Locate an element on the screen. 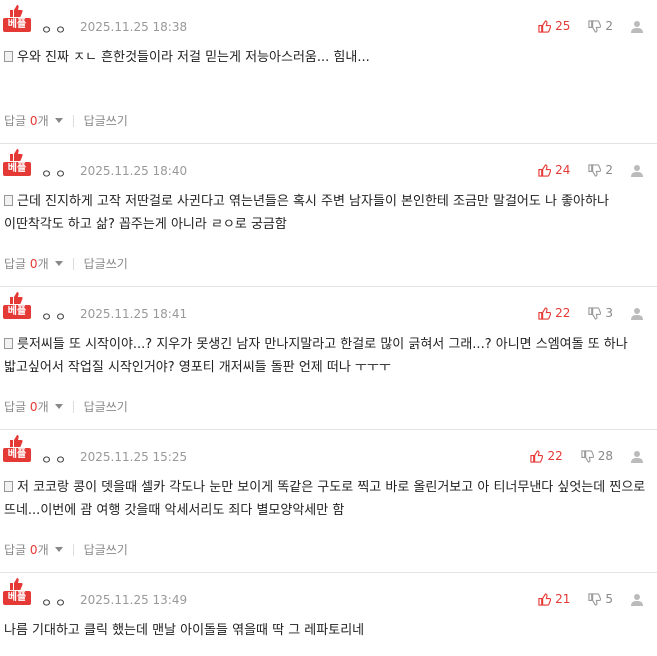 The width and height of the screenshot is (657, 656). vote-area: 22 3 is located at coordinates (581, 313).